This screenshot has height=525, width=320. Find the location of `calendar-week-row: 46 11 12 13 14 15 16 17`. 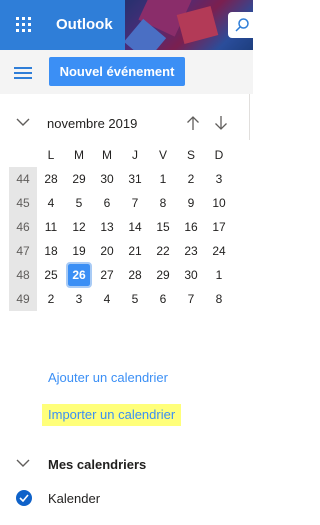

calendar-week-row: 46 11 12 13 14 15 16 17 is located at coordinates (121, 227).